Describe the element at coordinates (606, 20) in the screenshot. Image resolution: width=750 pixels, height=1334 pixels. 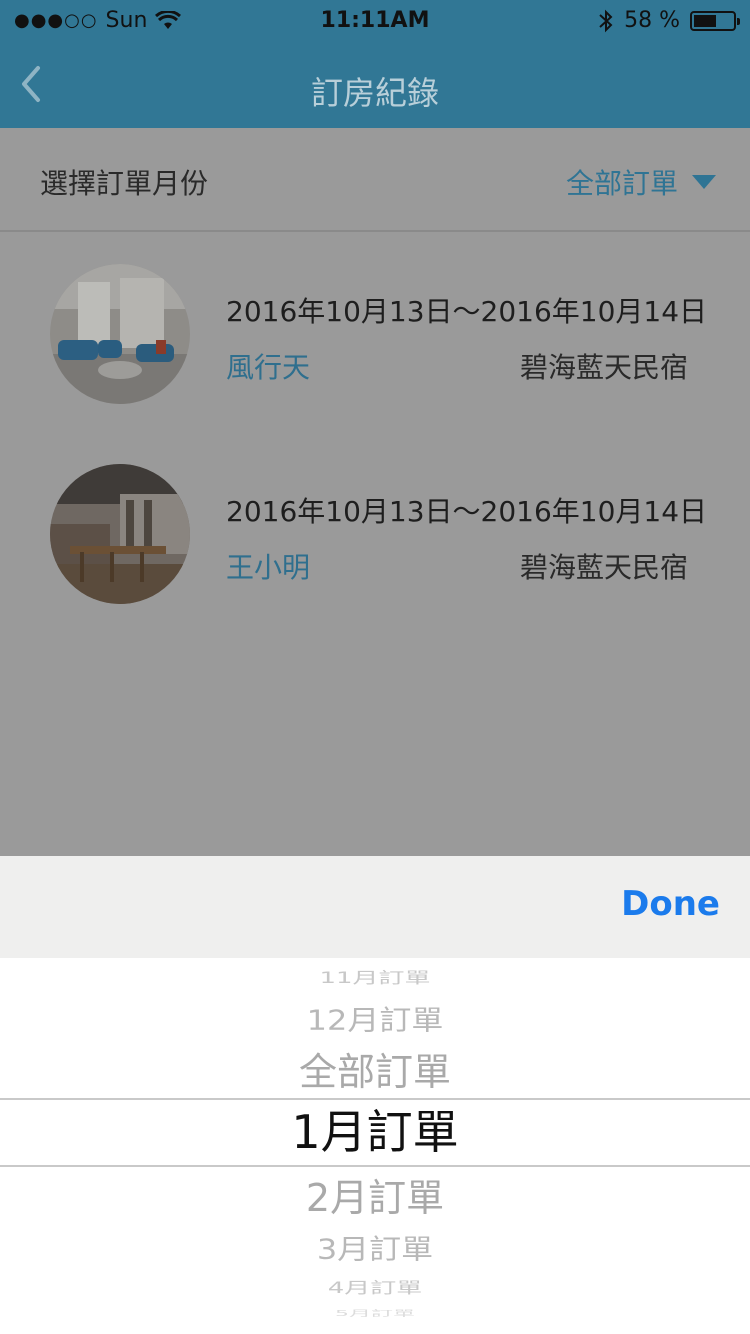
I see `bluetooth-icon` at that location.